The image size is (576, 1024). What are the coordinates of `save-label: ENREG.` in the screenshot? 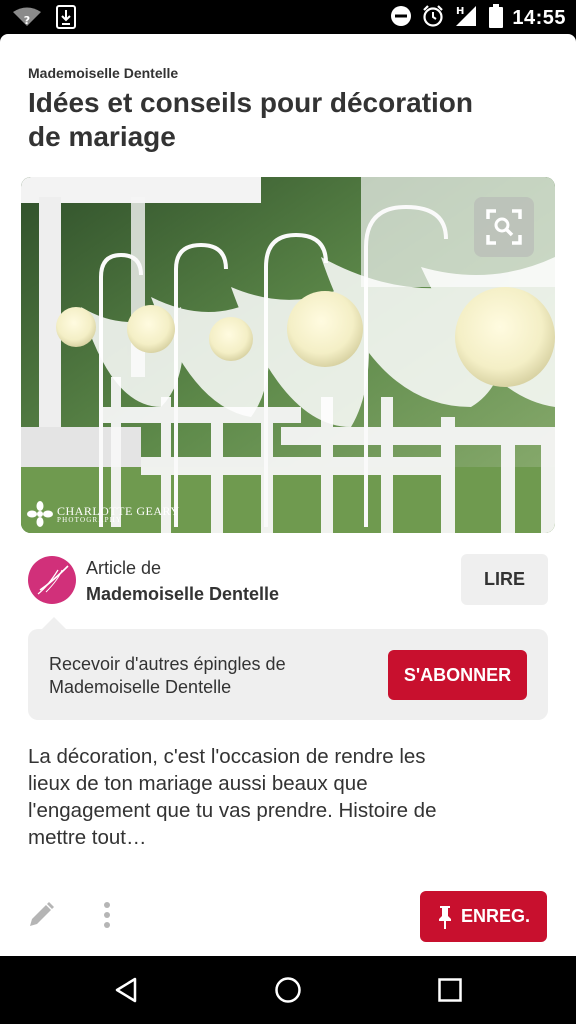 It's located at (495, 916).